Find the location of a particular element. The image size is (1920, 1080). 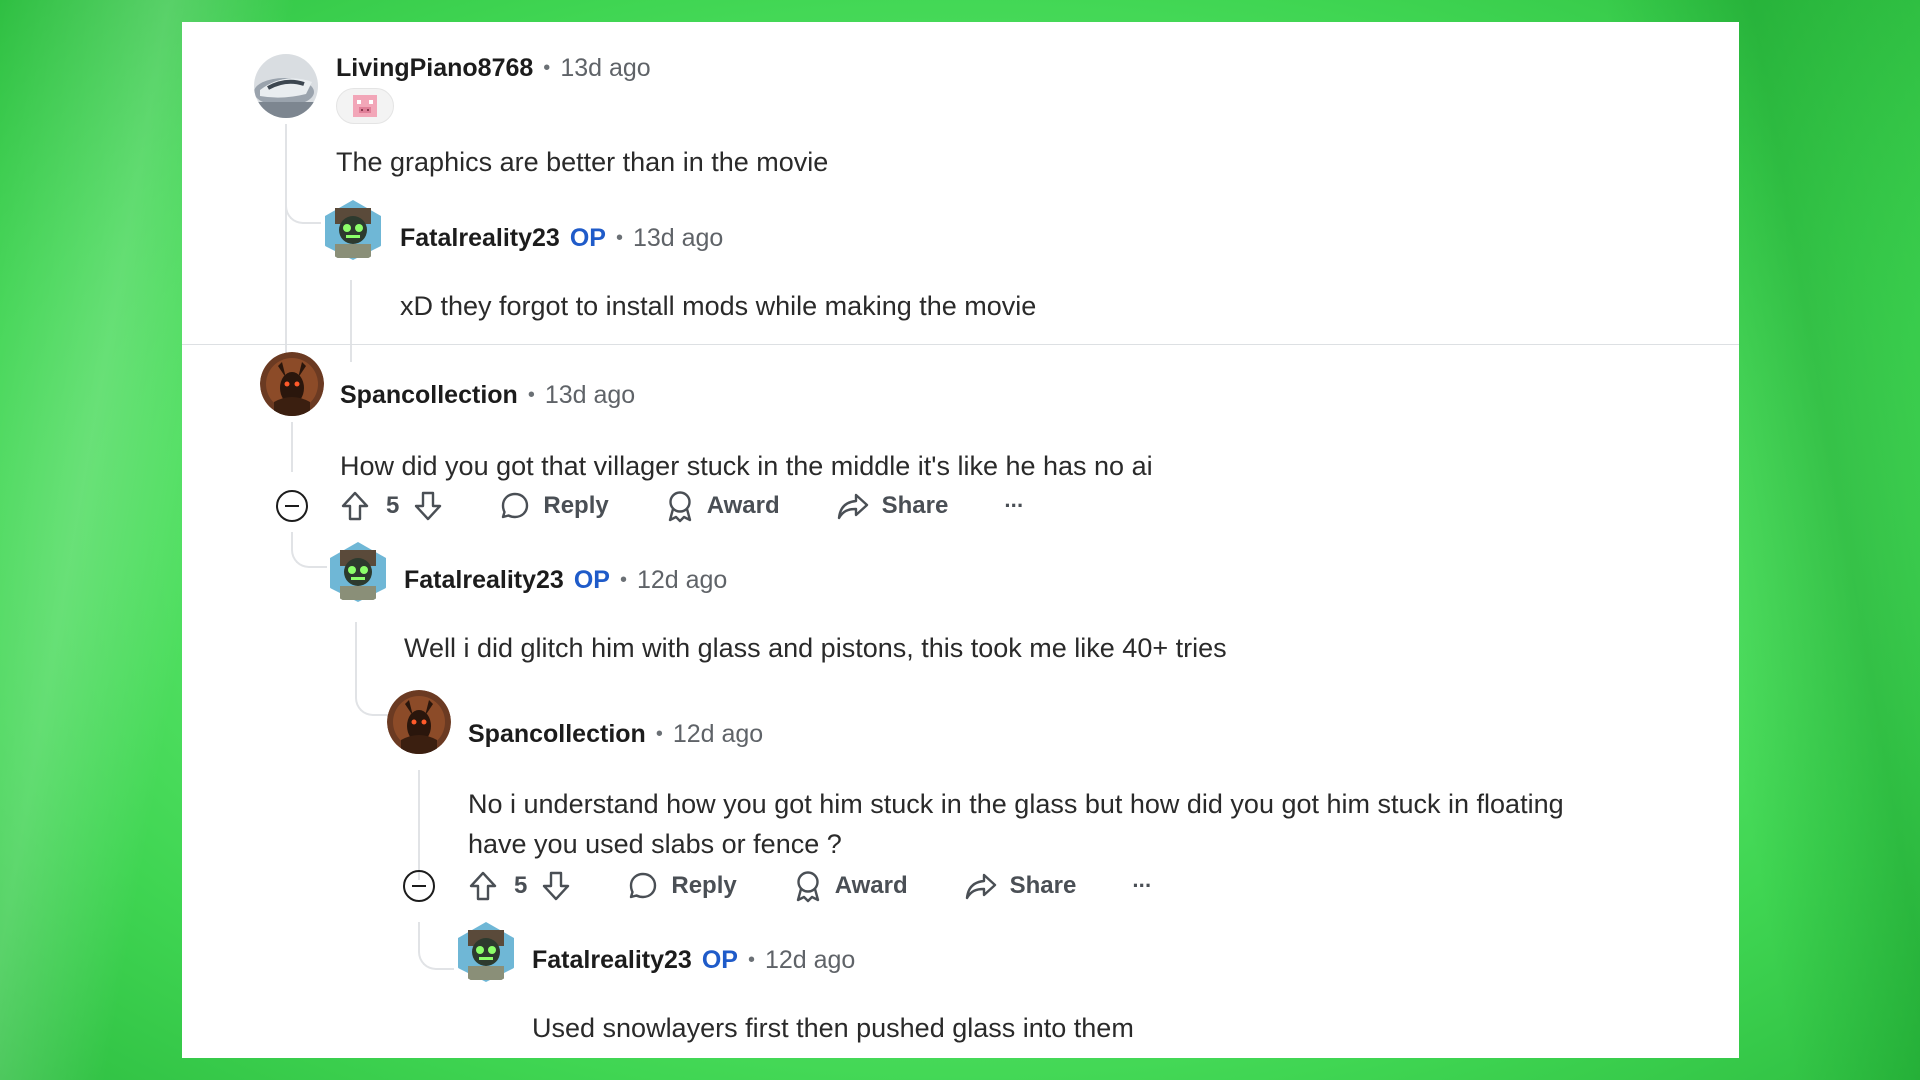

comment-divider is located at coordinates (960, 344).